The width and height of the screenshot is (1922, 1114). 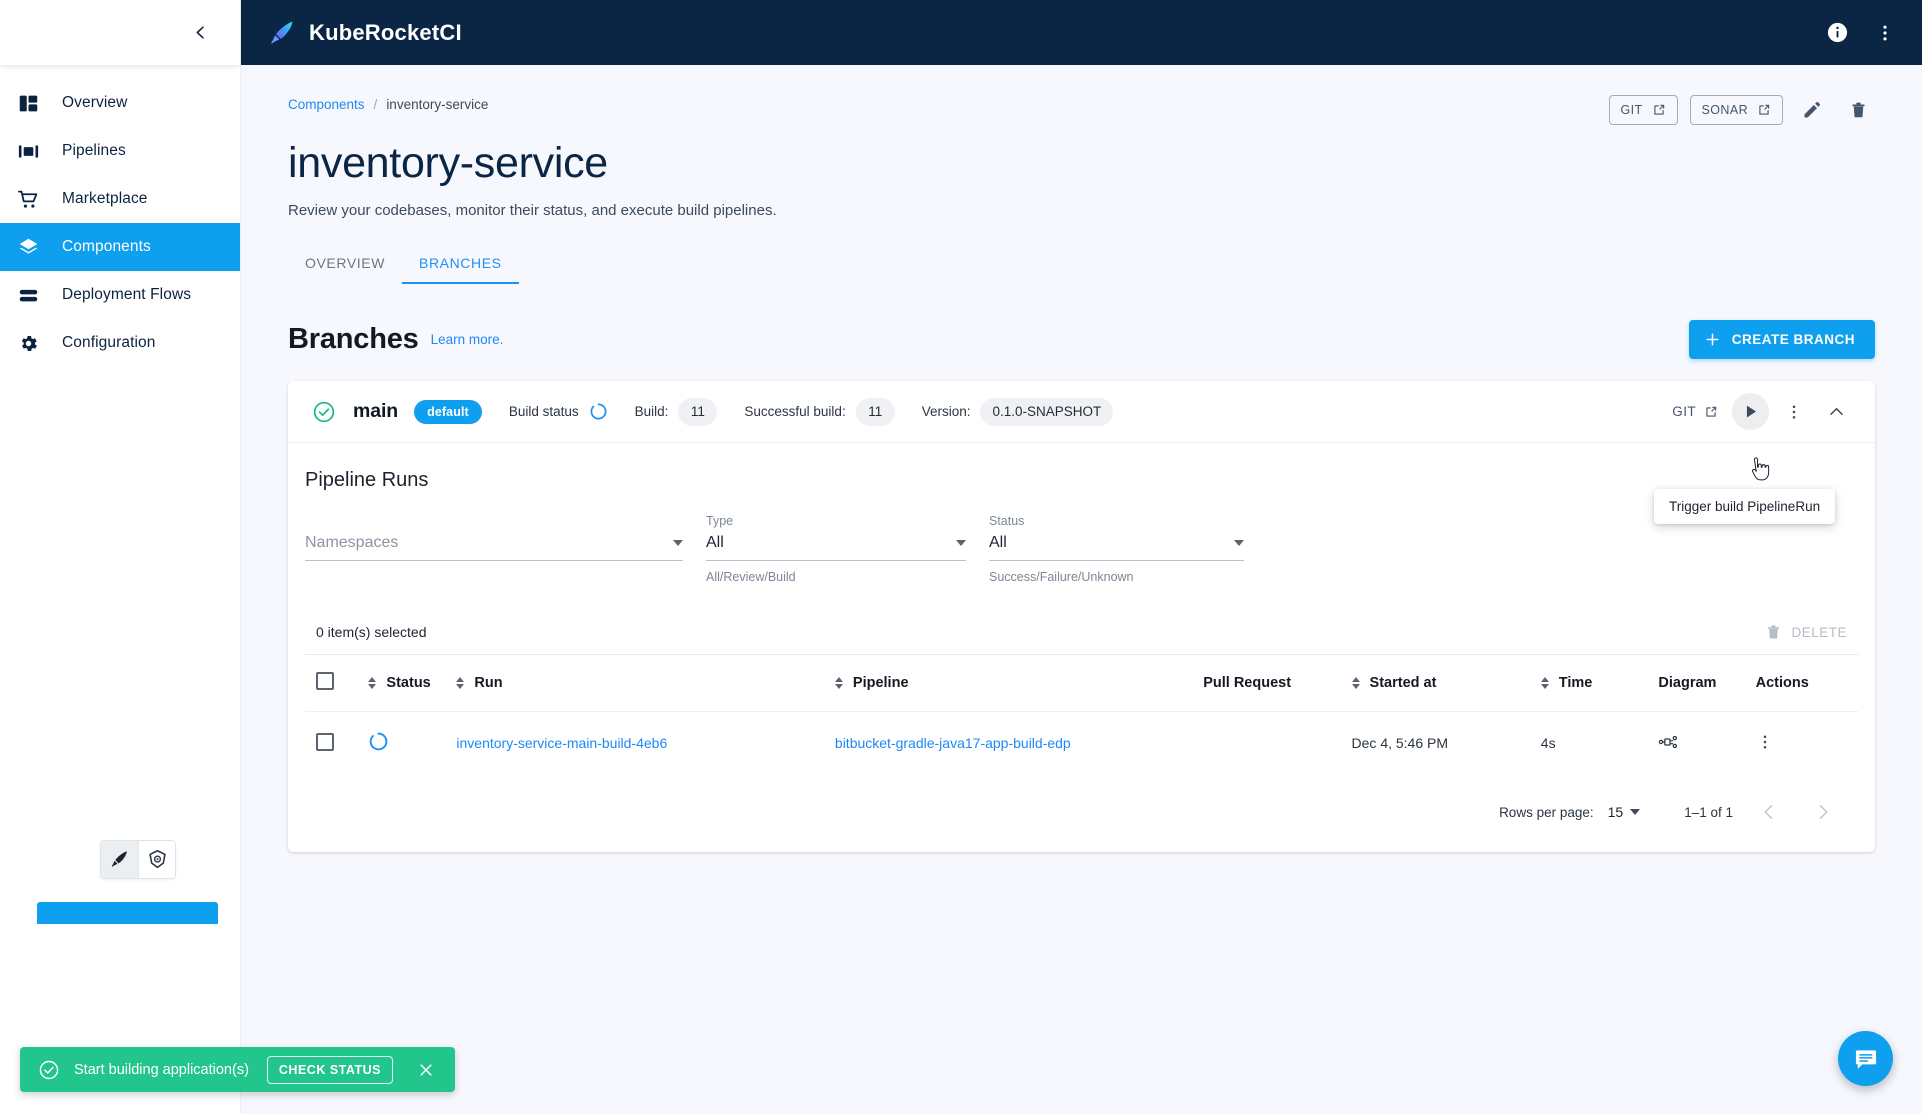 What do you see at coordinates (1643, 110) in the screenshot?
I see `git-button: GIT` at bounding box center [1643, 110].